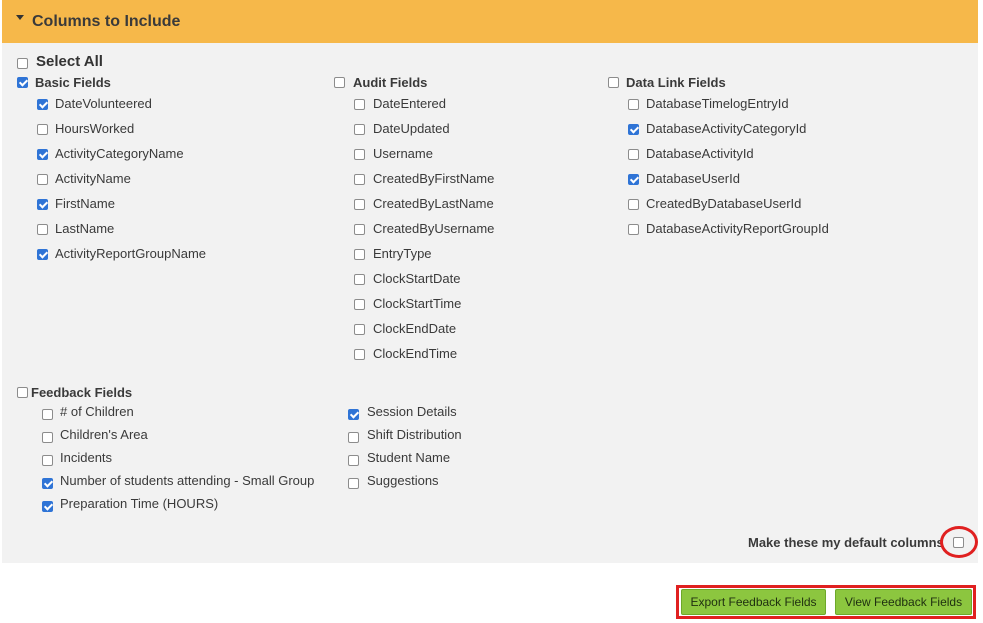 This screenshot has width=983, height=623. Describe the element at coordinates (490, 21) in the screenshot. I see `columns-panel-header: Columns to Include` at that location.